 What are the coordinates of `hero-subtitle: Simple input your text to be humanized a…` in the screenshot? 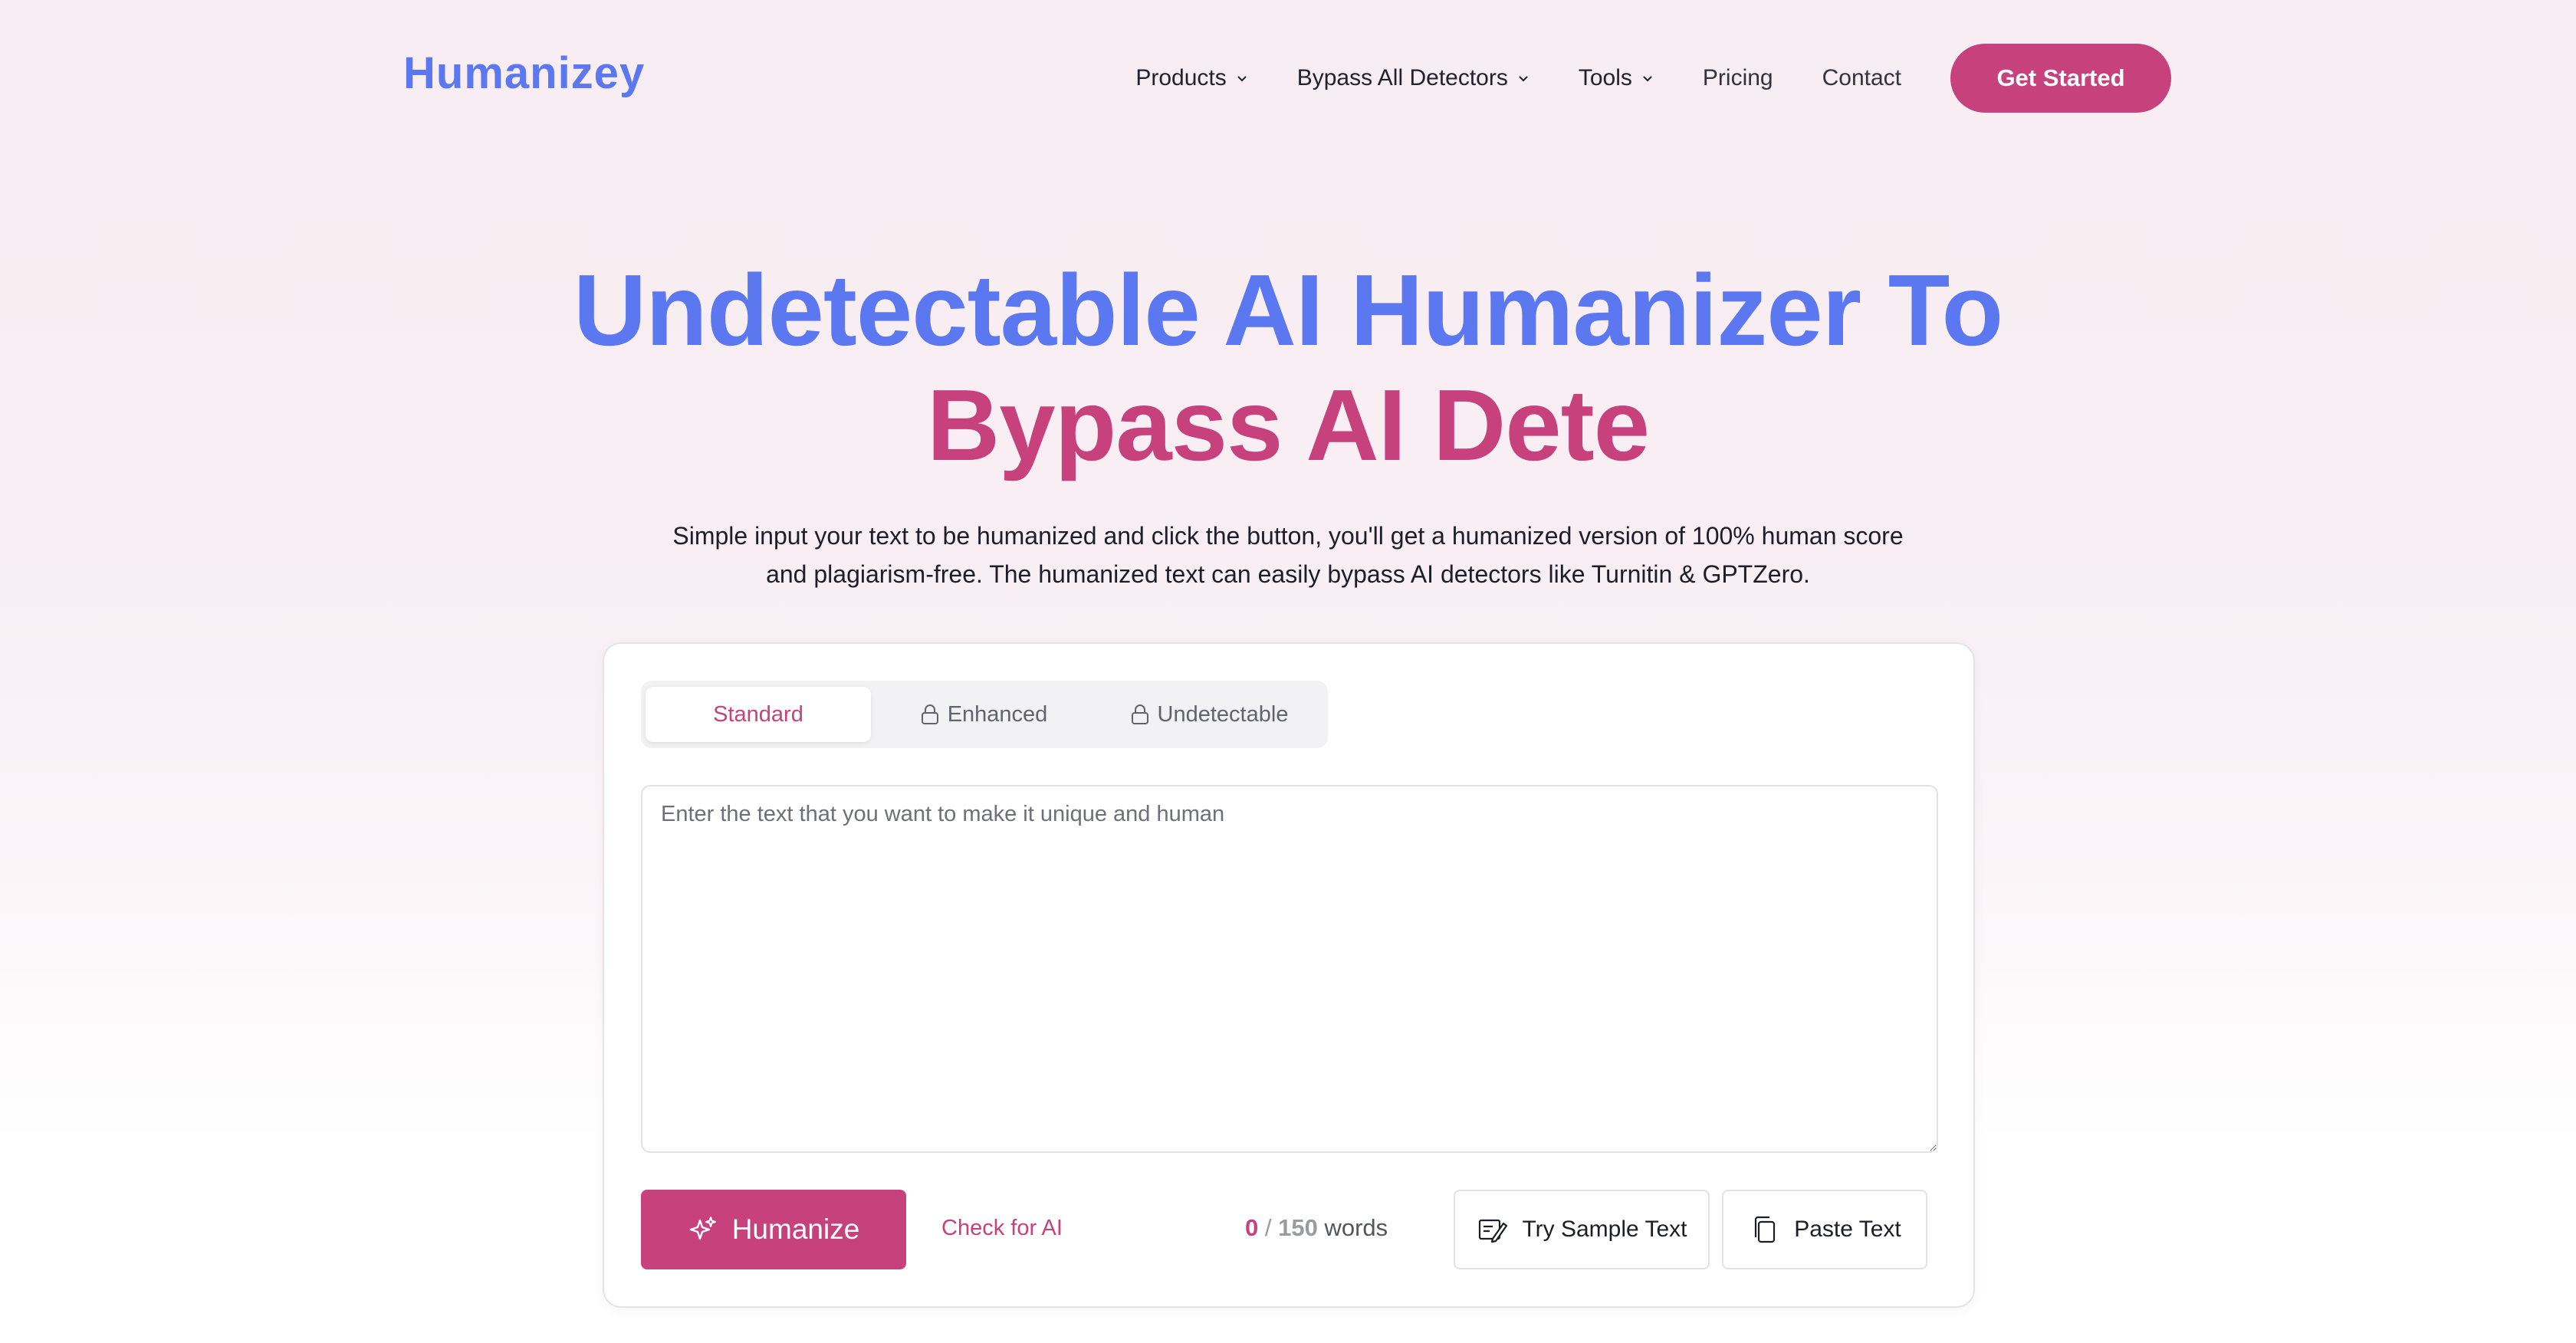 It's located at (1288, 555).